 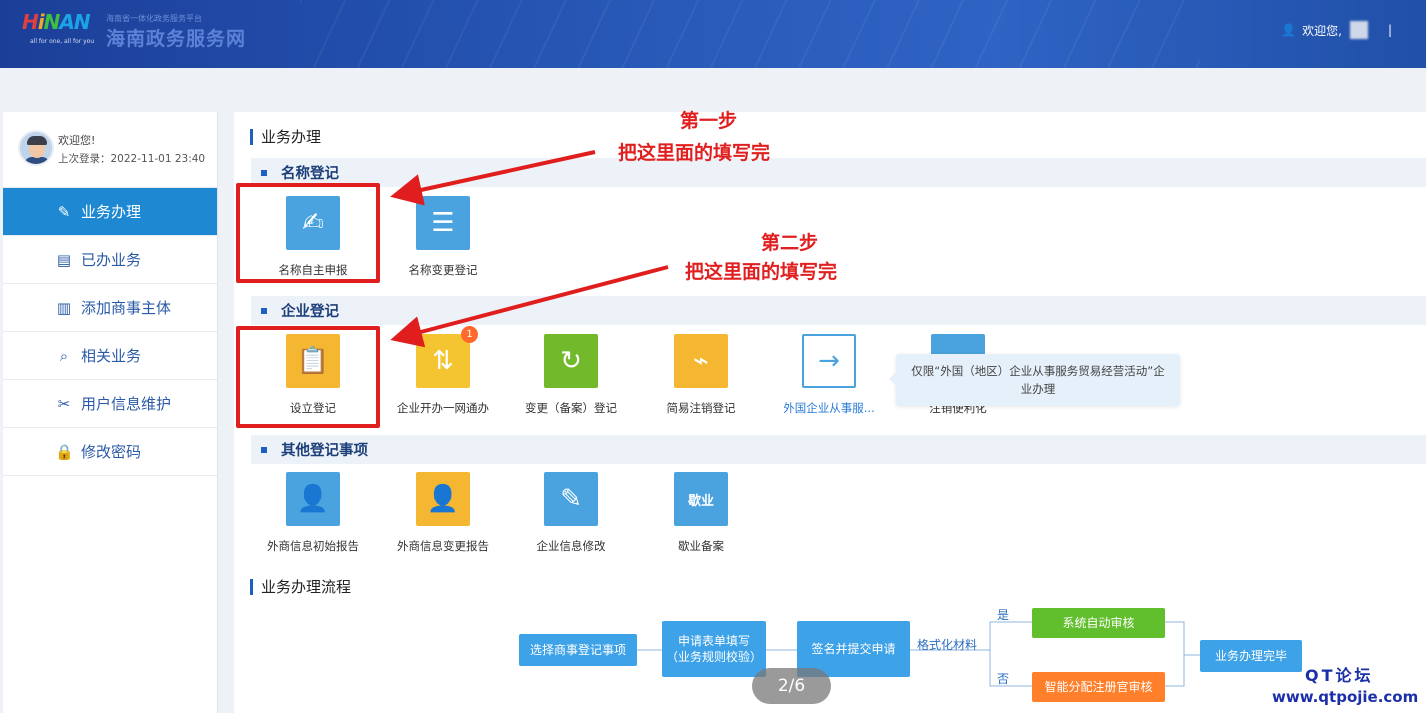 I want to click on flow-step-select: 选择商事登记事项, so click(x=578, y=650).